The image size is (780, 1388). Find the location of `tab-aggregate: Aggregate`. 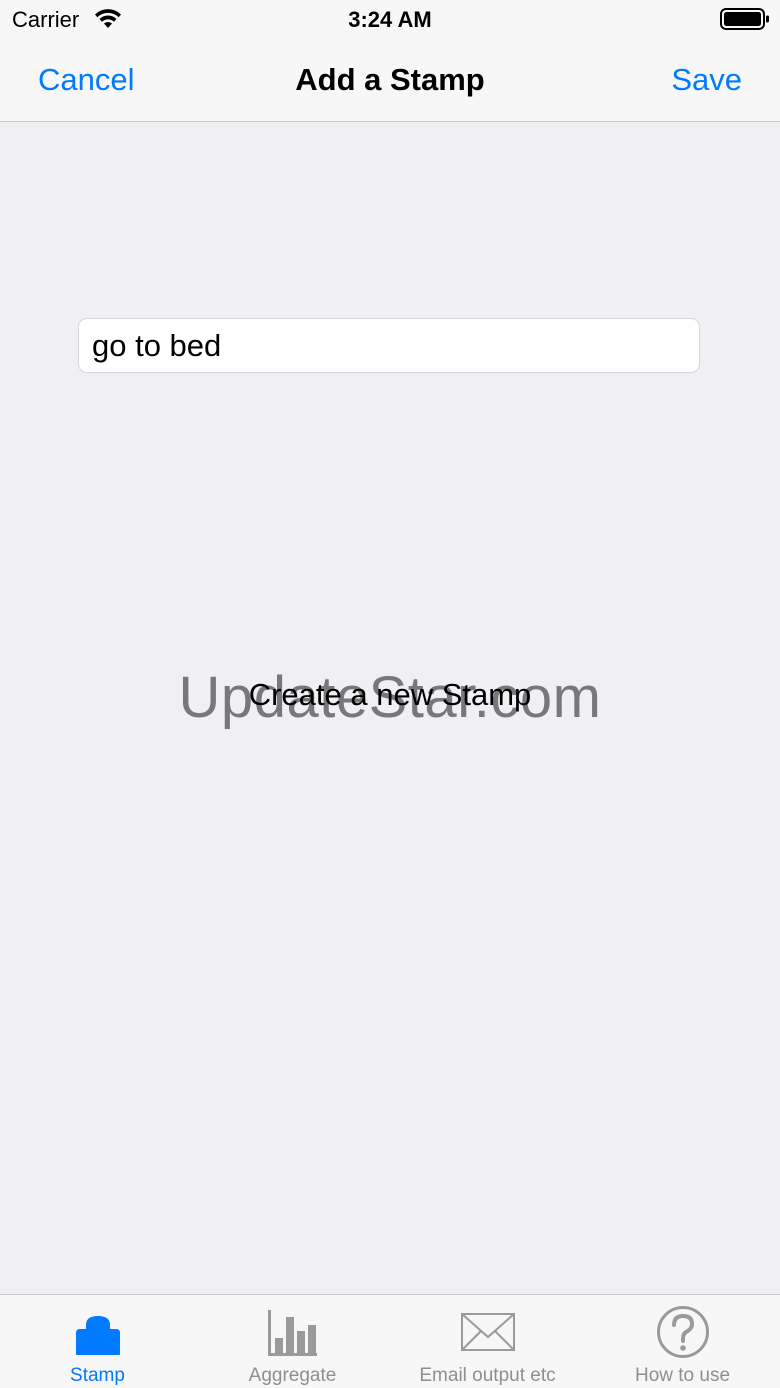

tab-aggregate: Aggregate is located at coordinates (292, 1341).